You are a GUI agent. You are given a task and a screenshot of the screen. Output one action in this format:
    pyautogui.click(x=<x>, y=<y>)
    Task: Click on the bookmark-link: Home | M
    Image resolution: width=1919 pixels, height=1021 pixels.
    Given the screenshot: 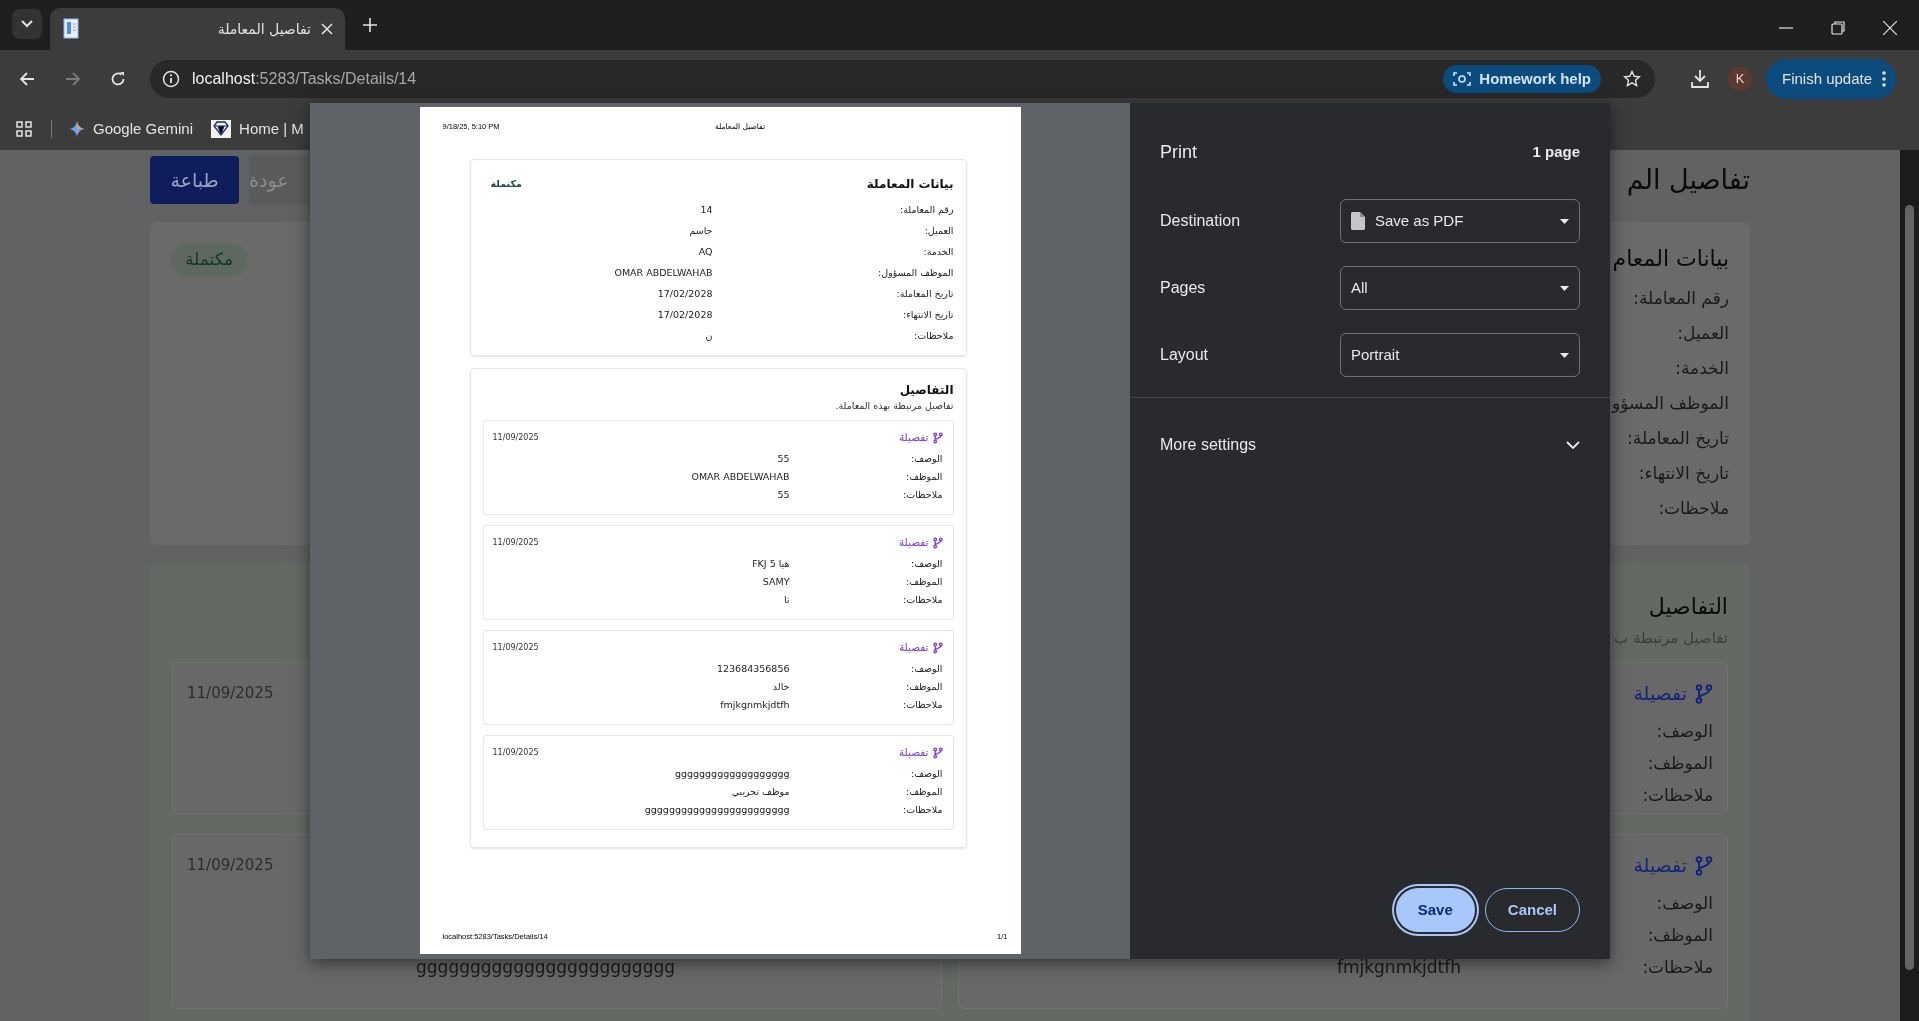 What is the action you would take?
    pyautogui.click(x=257, y=129)
    